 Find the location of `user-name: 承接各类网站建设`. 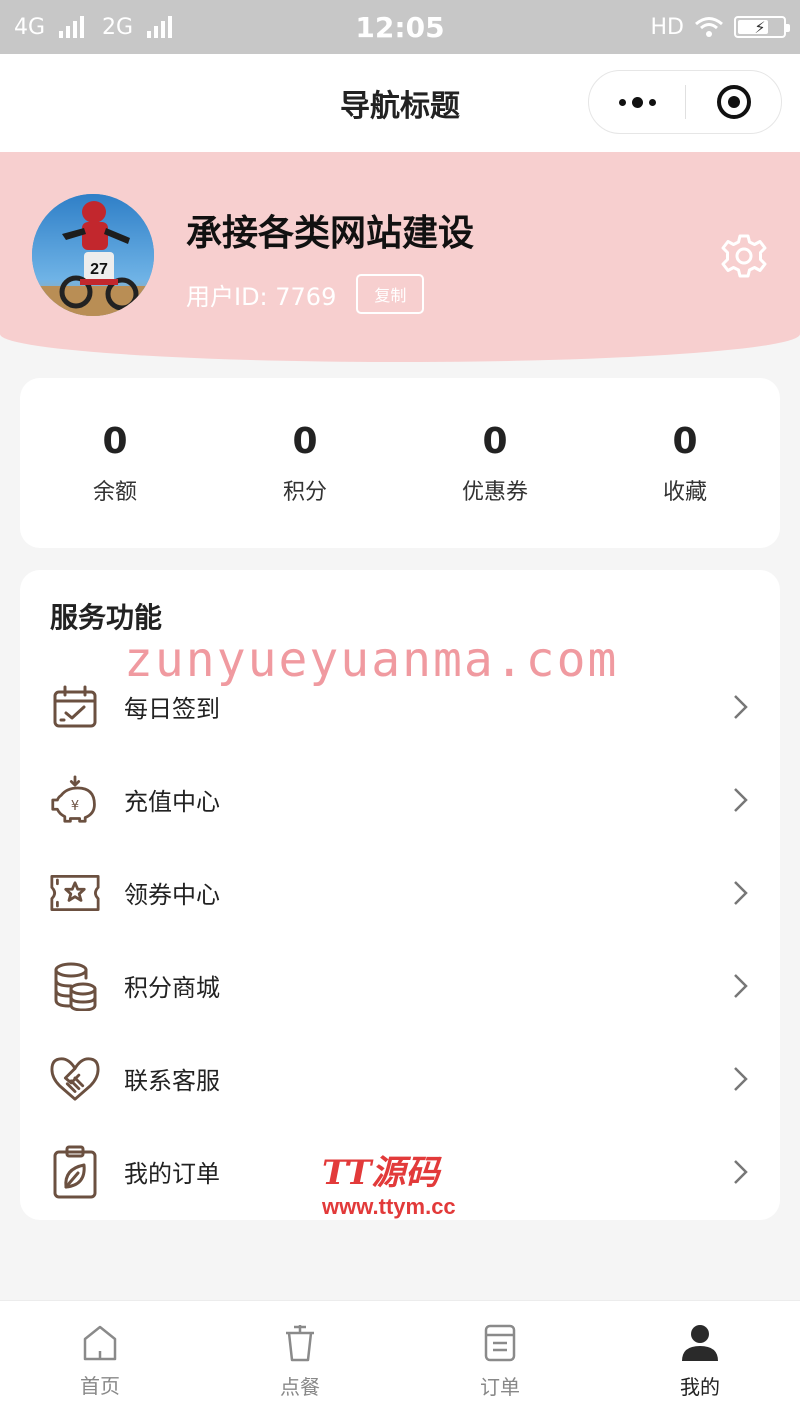

user-name: 承接各类网站建设 is located at coordinates (330, 233).